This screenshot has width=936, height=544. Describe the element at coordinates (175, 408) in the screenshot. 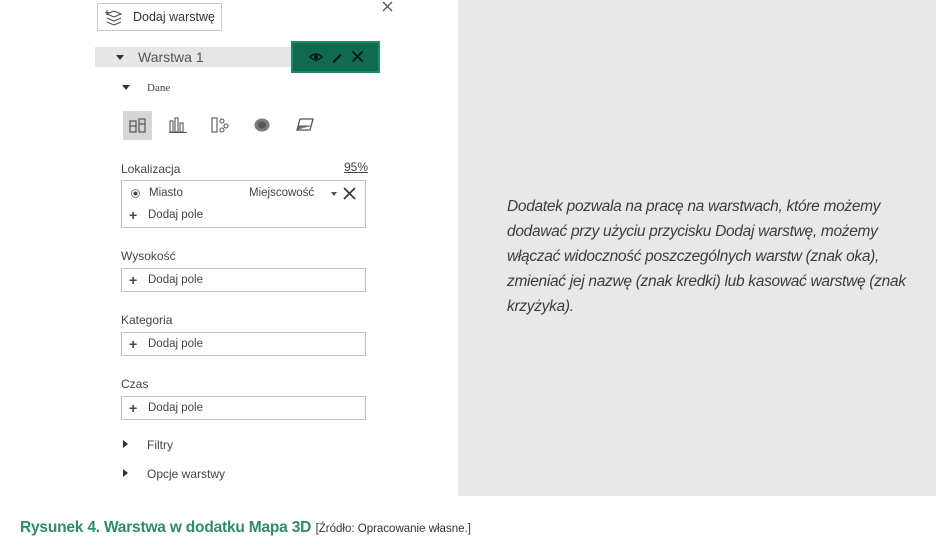

I see `time-add-field-label: Dodaj pole` at that location.